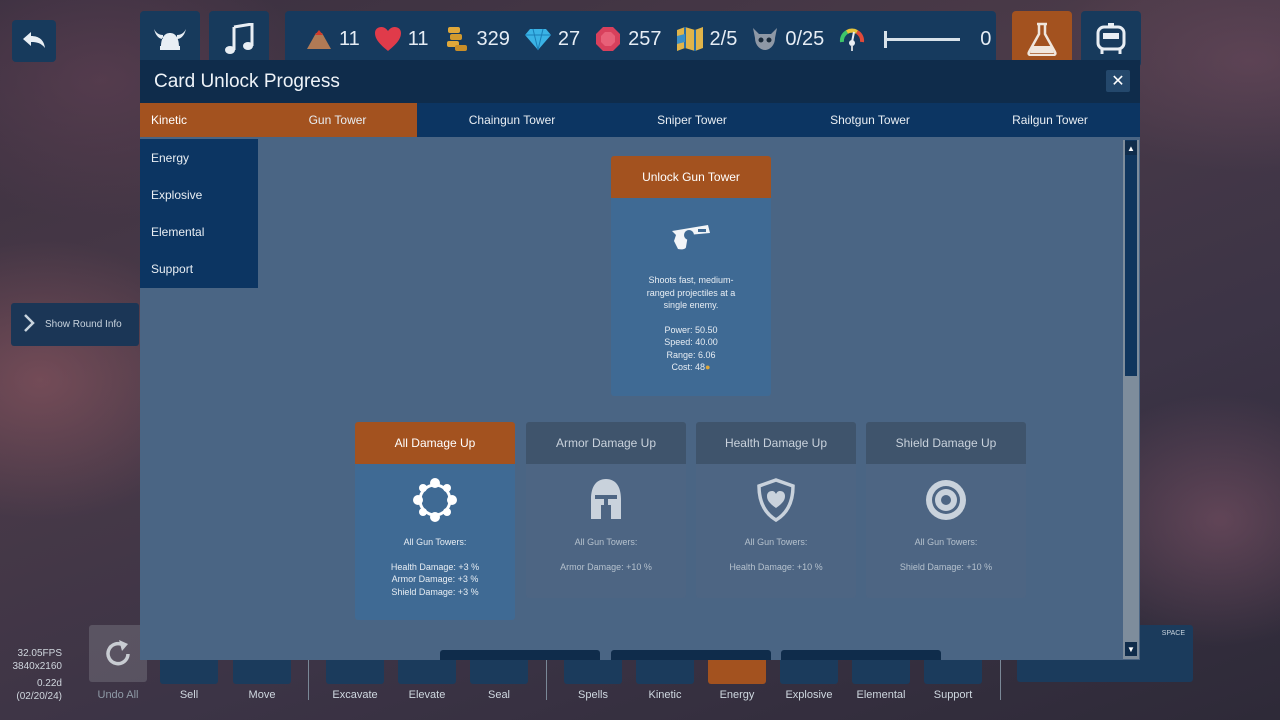 This screenshot has width=1280, height=720. I want to click on robot-button, so click(1111, 39).